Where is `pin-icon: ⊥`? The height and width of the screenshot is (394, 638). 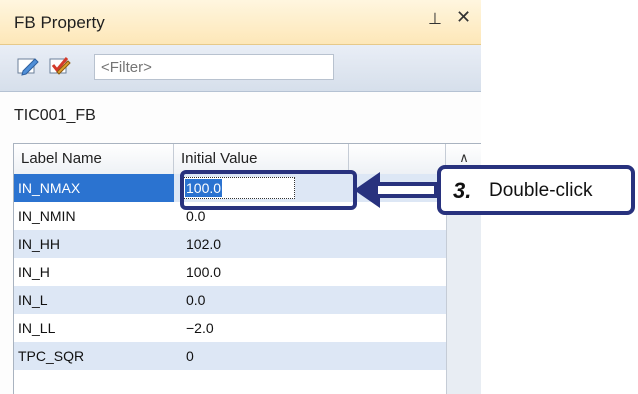 pin-icon: ⊥ is located at coordinates (435, 18).